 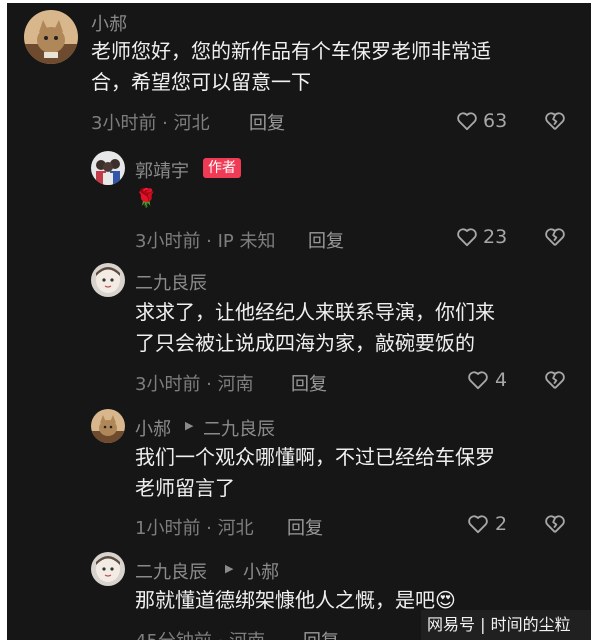 I want to click on author-badge: 作者, so click(x=222, y=168).